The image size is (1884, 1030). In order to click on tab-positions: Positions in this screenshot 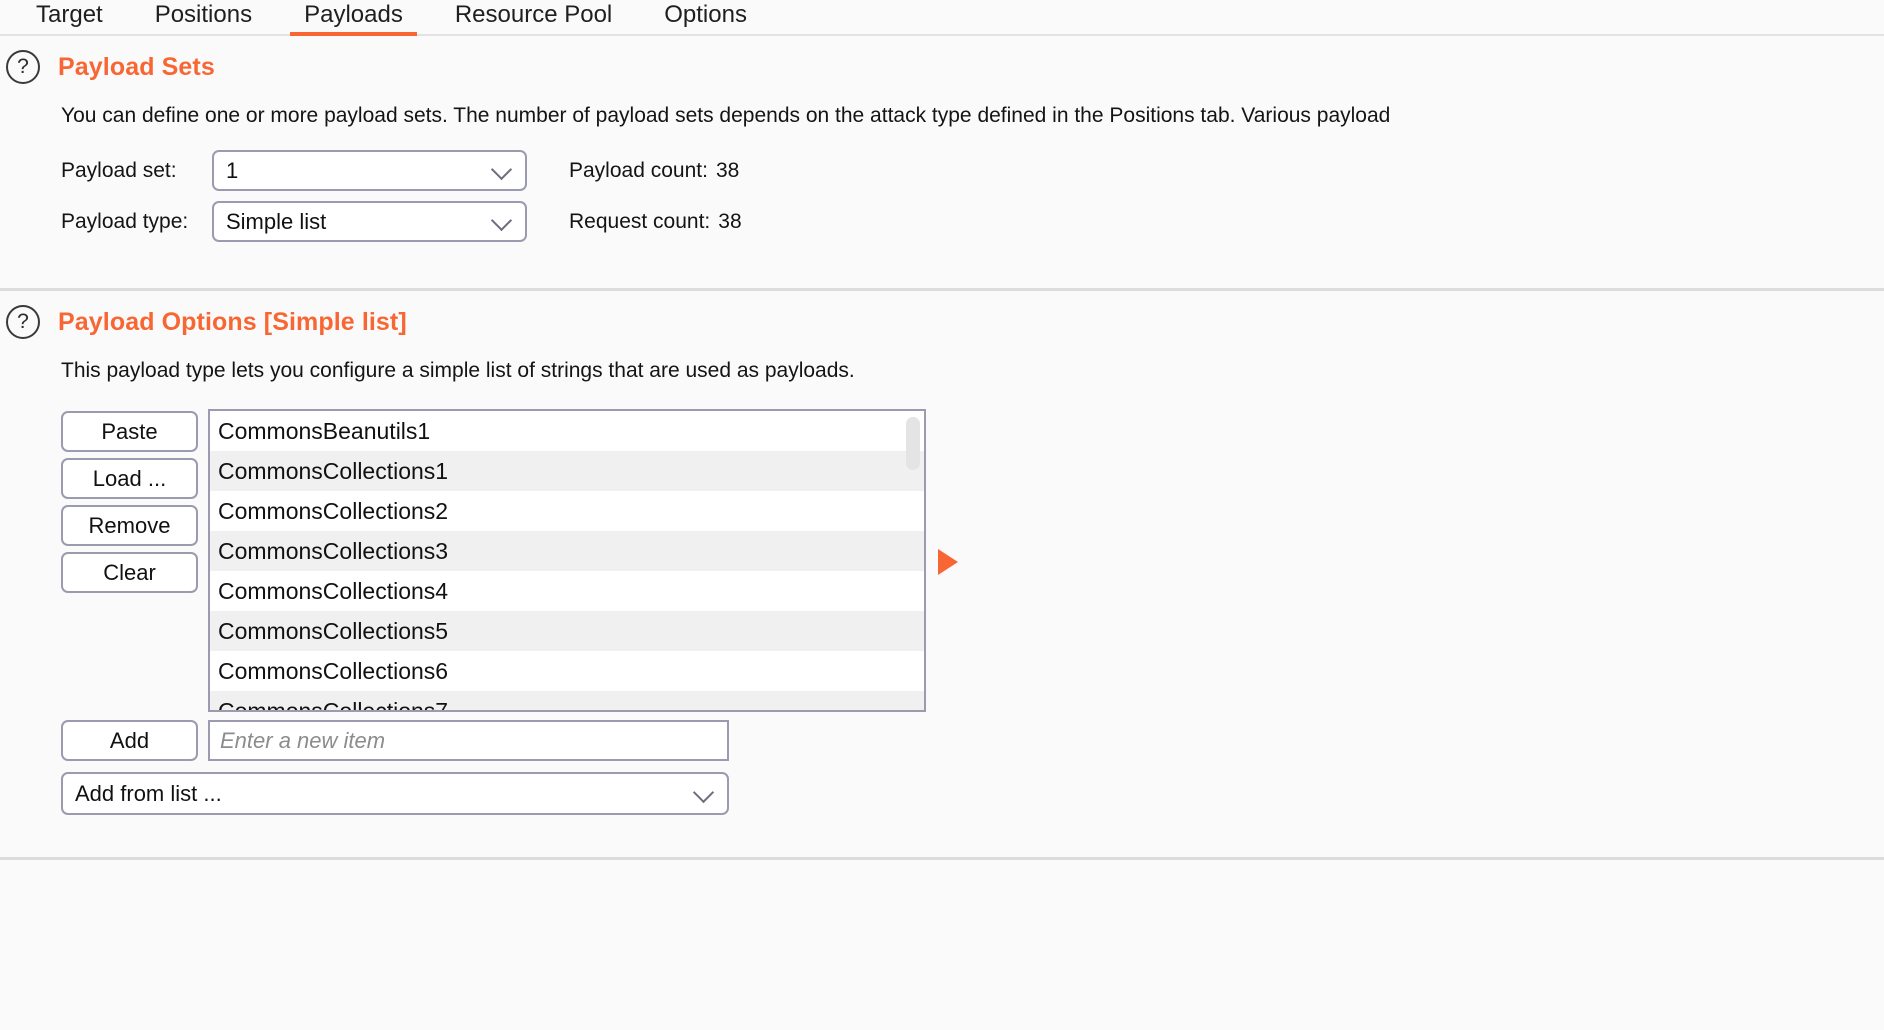, I will do `click(203, 18)`.